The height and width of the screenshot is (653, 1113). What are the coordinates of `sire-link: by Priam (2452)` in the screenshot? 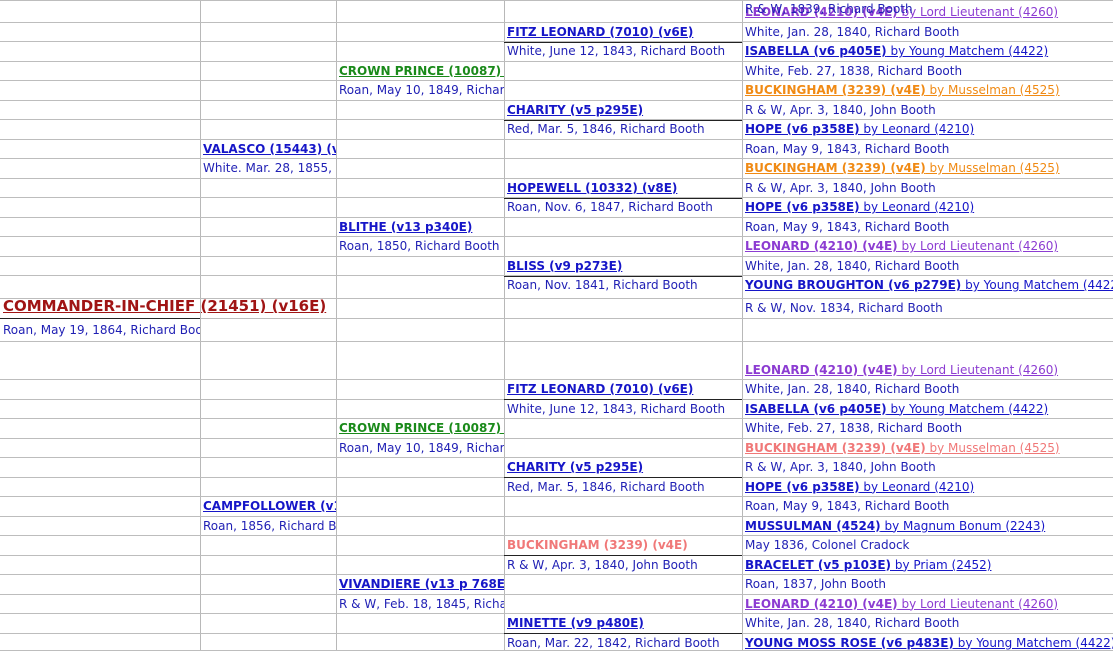 It's located at (941, 565).